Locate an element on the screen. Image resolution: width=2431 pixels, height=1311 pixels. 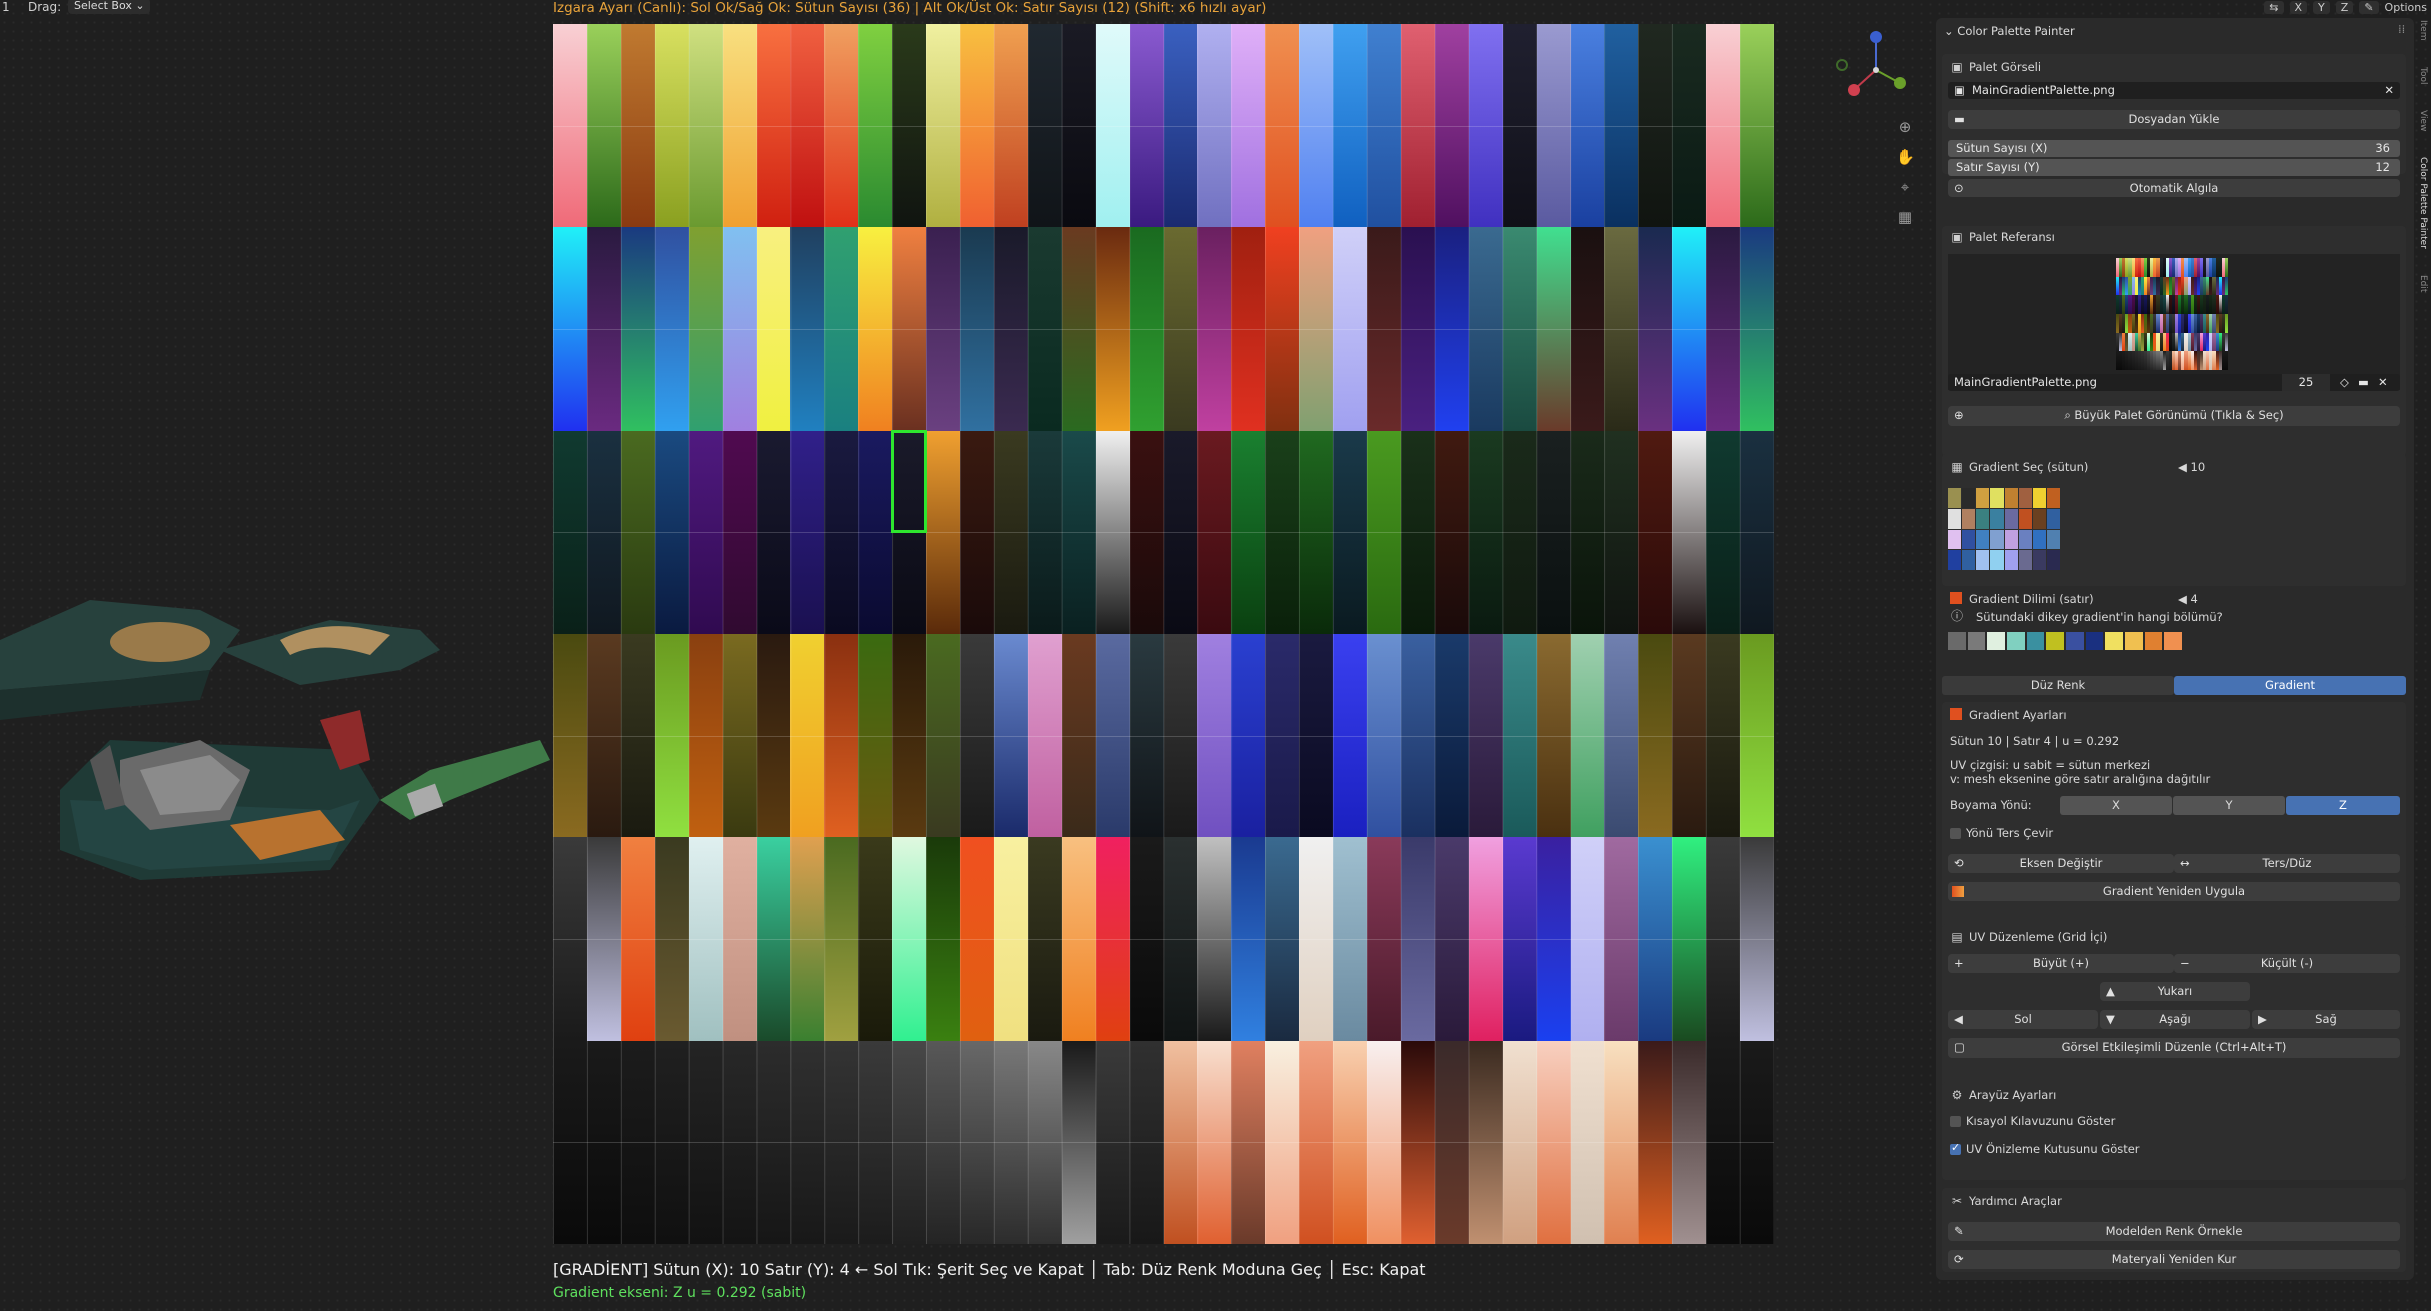
hand-icon: ✋ is located at coordinates (1905, 157).